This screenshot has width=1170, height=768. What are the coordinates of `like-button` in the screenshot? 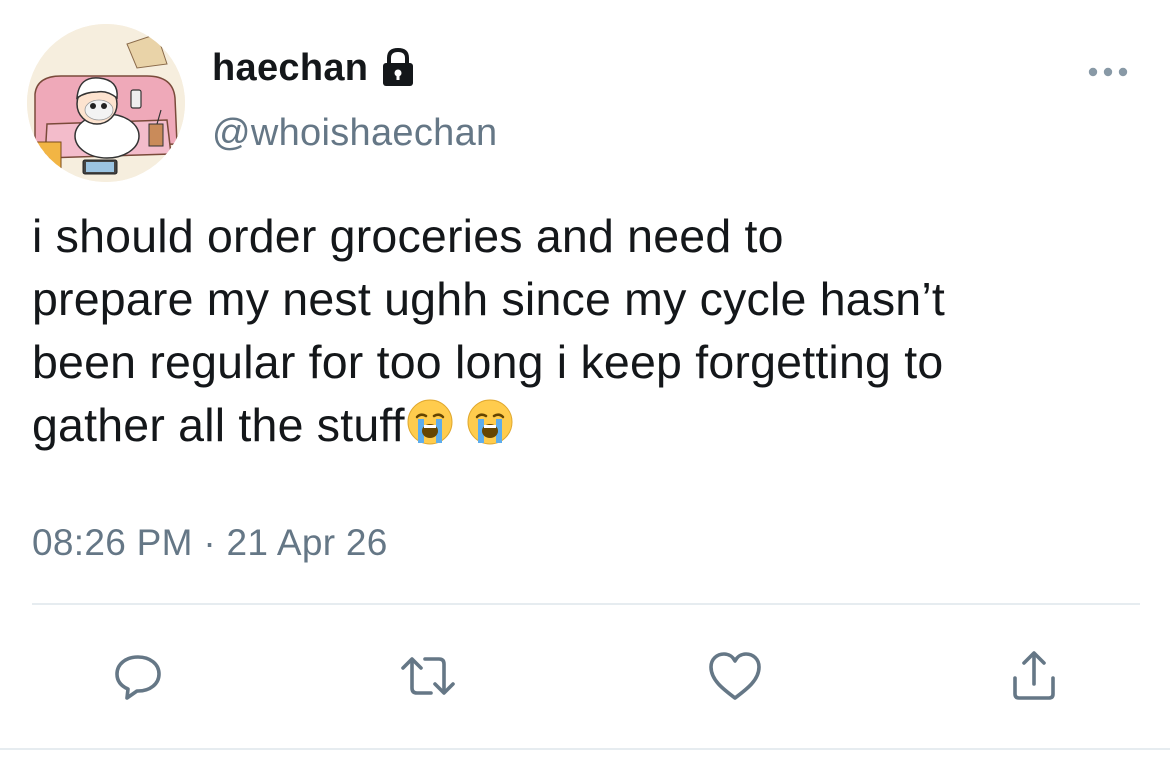 It's located at (735, 676).